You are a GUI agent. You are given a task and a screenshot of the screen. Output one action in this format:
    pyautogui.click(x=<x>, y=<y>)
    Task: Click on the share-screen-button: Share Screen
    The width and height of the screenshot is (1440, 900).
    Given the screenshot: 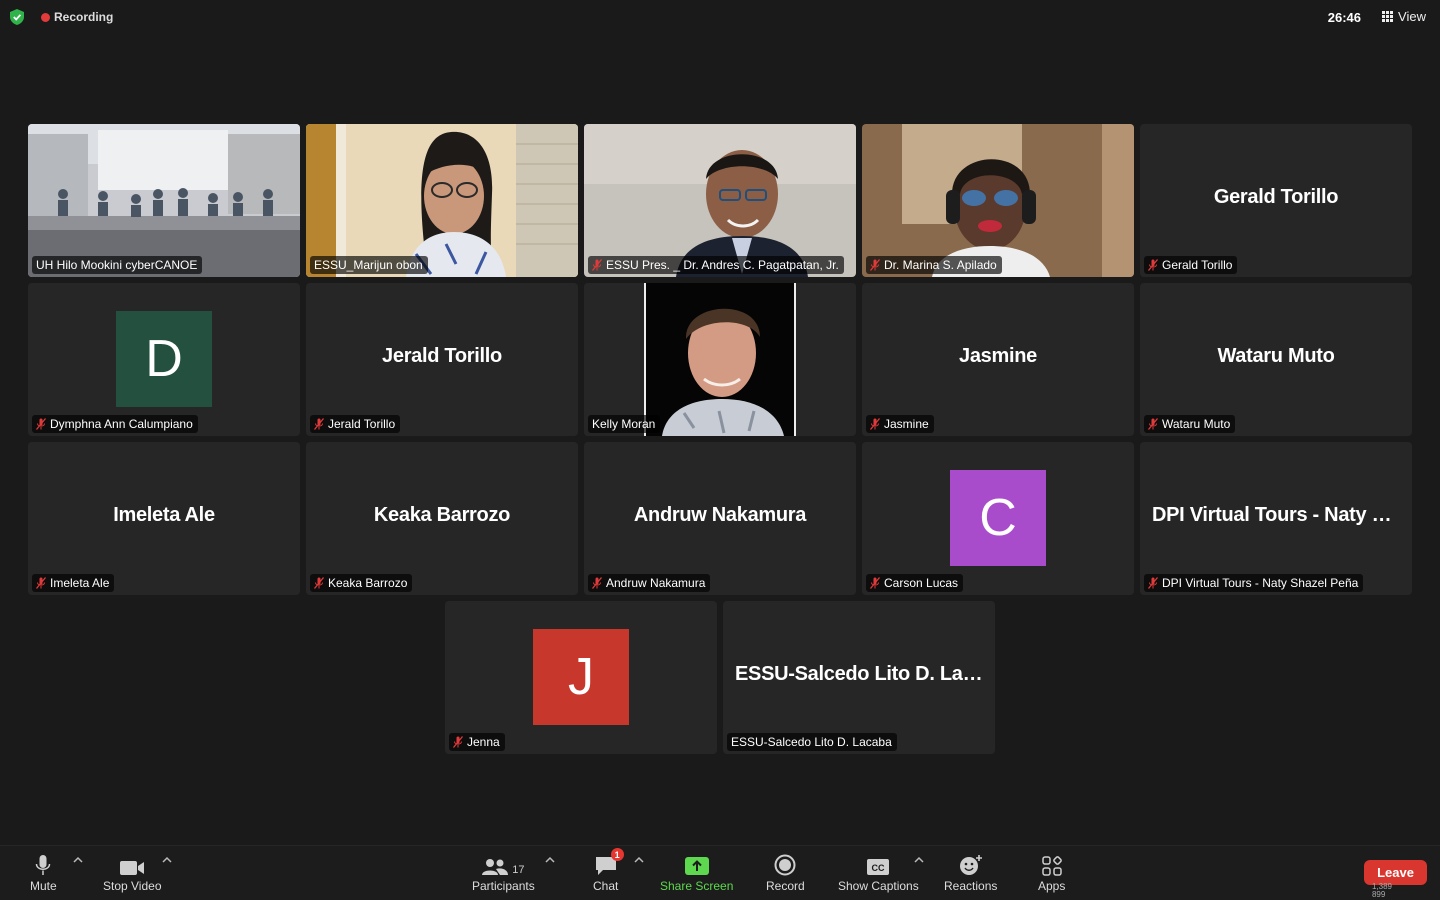 What is the action you would take?
    pyautogui.click(x=696, y=872)
    